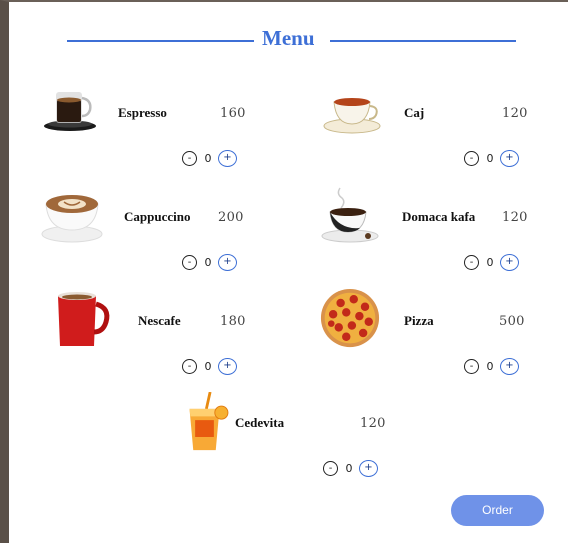 The height and width of the screenshot is (543, 568). Describe the element at coordinates (512, 321) in the screenshot. I see `item-price: 500` at that location.